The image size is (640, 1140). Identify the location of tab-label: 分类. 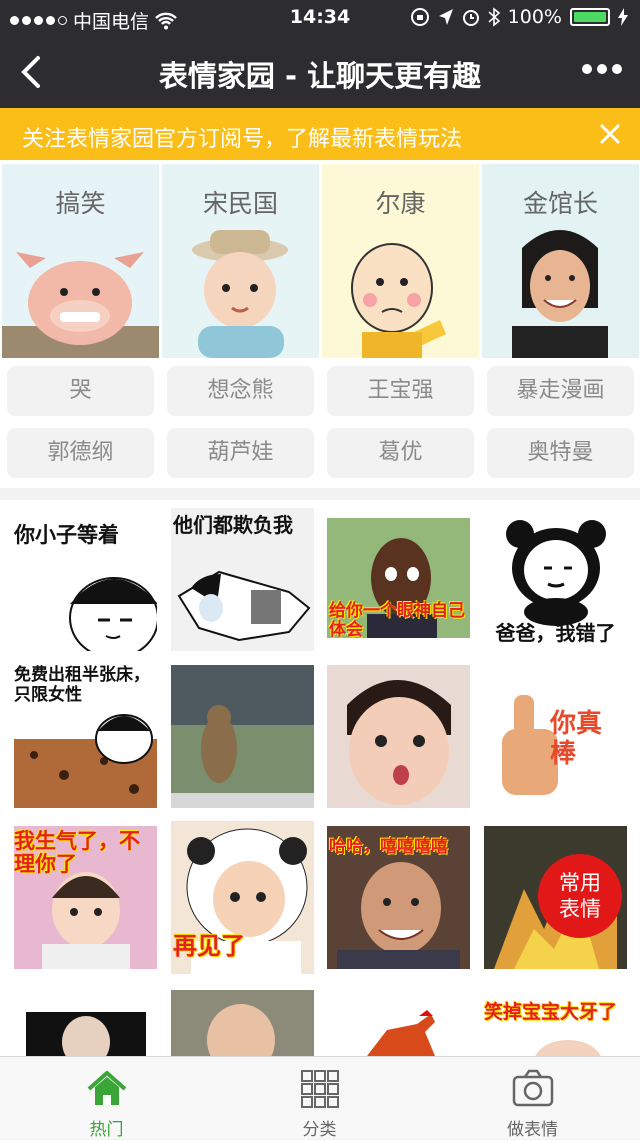
(319, 1130).